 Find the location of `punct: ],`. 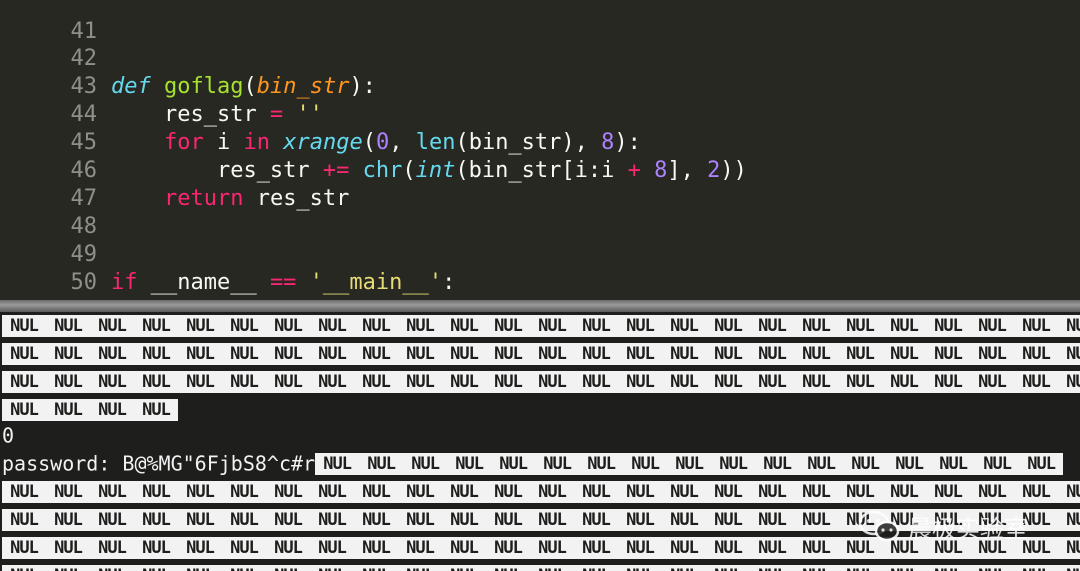

punct: ], is located at coordinates (687, 170).